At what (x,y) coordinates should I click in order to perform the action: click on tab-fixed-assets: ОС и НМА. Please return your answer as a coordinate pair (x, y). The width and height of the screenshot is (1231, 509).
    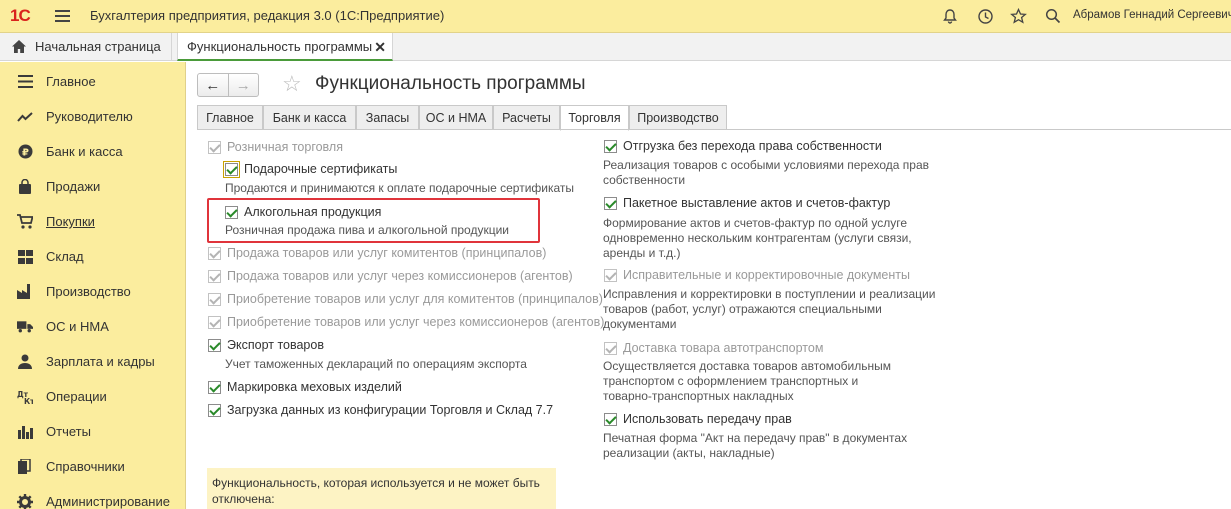
    Looking at the image, I should click on (456, 117).